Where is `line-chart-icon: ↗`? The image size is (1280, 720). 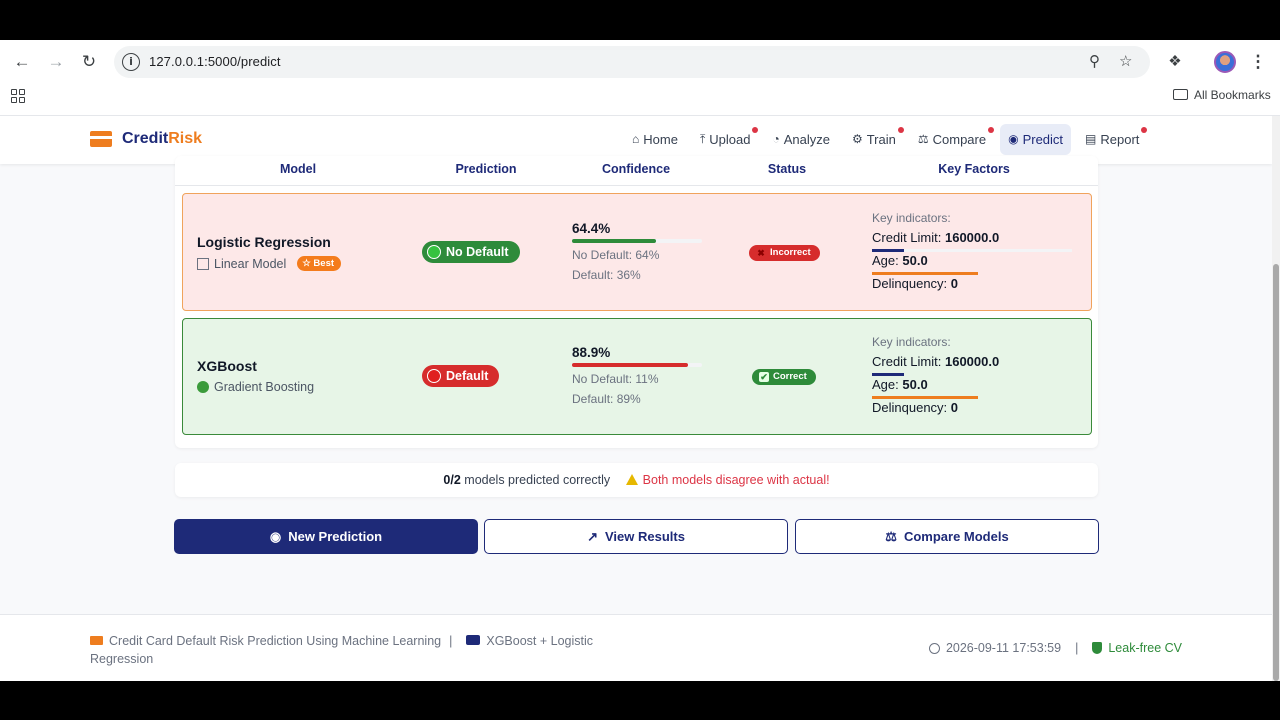
line-chart-icon: ↗ is located at coordinates (592, 536).